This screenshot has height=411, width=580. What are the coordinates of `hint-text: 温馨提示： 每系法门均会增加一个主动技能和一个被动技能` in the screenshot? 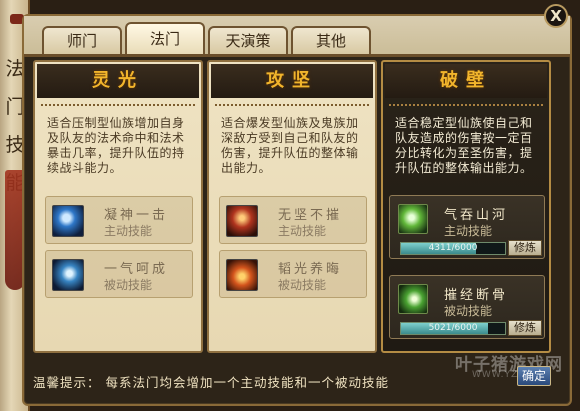 It's located at (211, 382).